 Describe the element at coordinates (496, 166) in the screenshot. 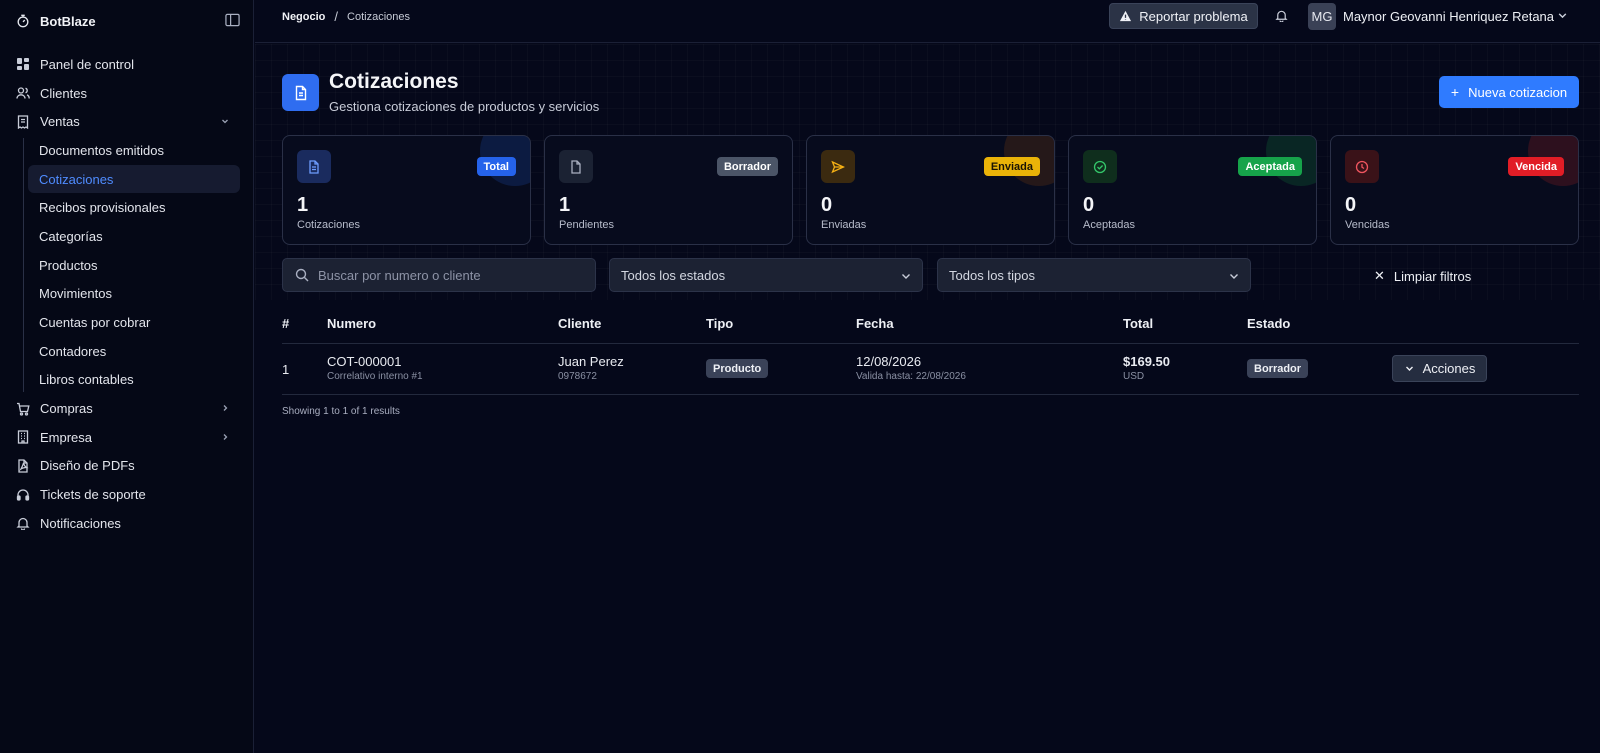

I see `status-badge: Total` at that location.